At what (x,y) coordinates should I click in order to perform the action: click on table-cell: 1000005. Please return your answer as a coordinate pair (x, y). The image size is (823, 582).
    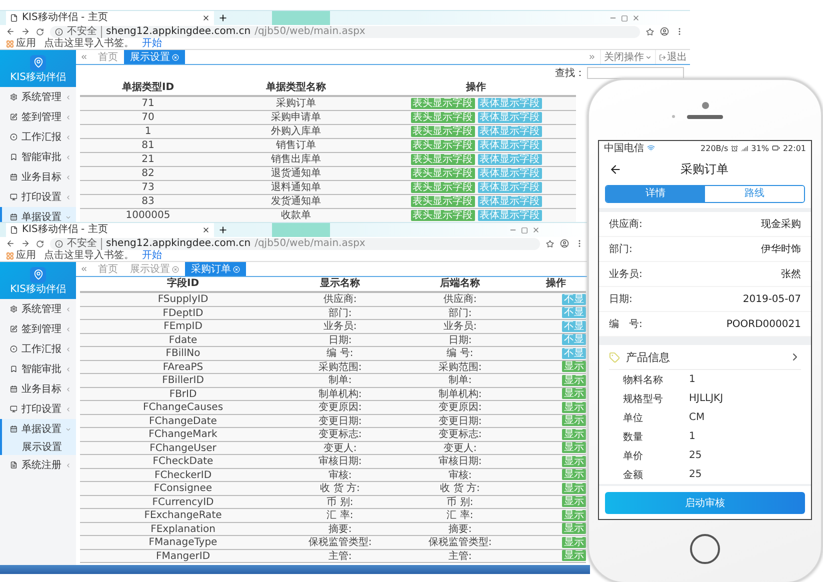
    Looking at the image, I should click on (148, 216).